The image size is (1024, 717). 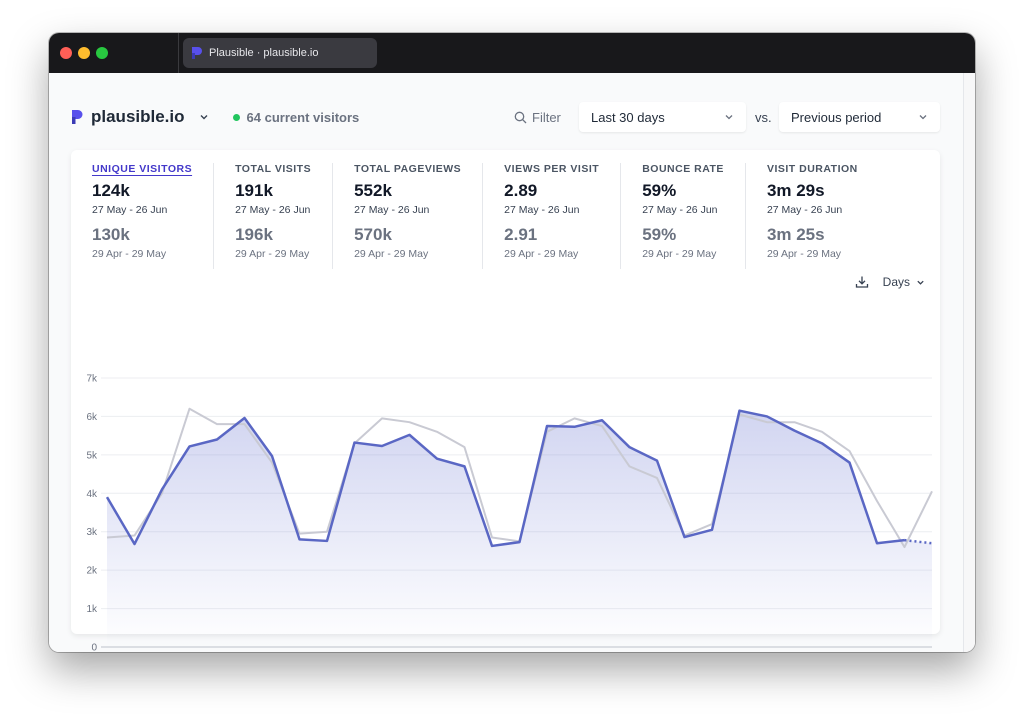 What do you see at coordinates (236, 117) in the screenshot?
I see `live-indicator-icon` at bounding box center [236, 117].